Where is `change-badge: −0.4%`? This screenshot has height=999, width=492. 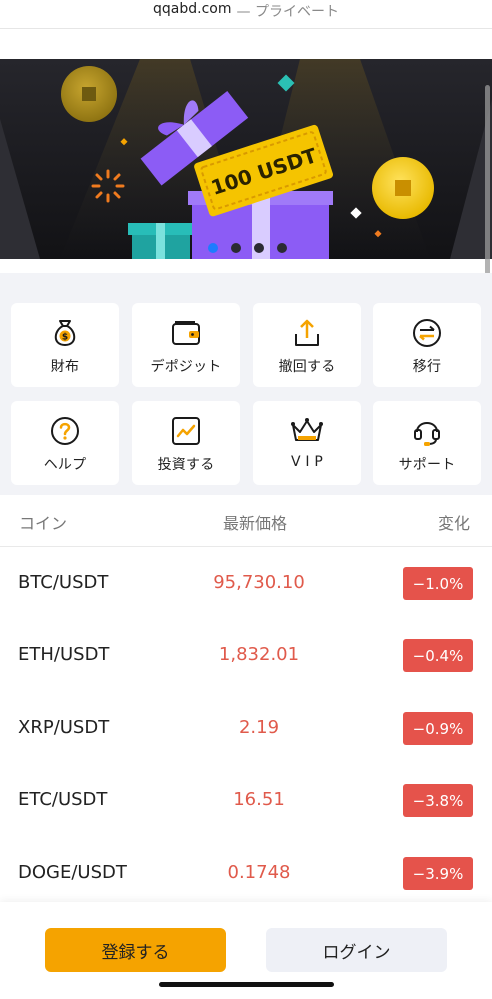 change-badge: −0.4% is located at coordinates (438, 655).